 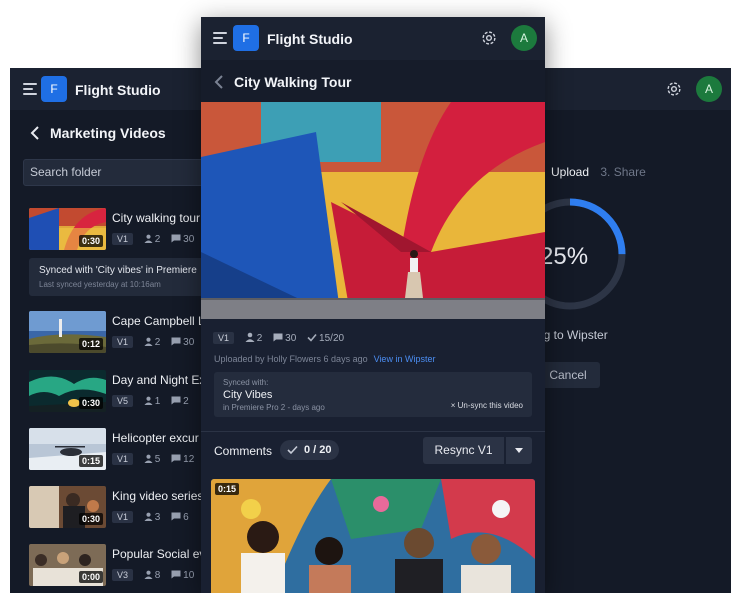 I want to click on duration-badge: 0:12, so click(x=90, y=344).